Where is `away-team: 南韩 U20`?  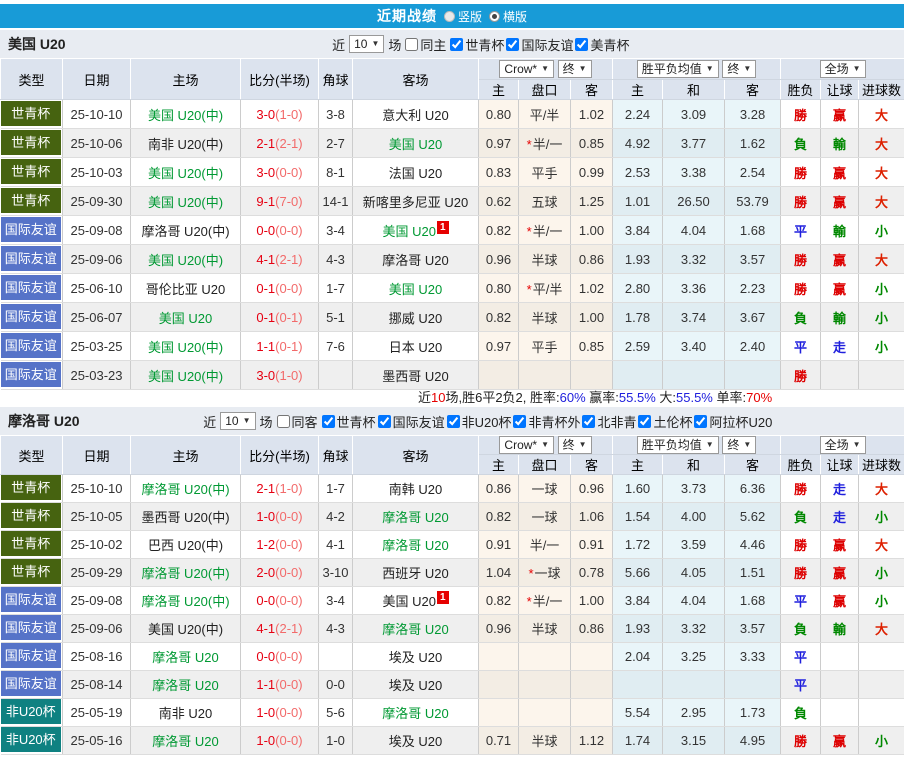 away-team: 南韩 U20 is located at coordinates (416, 489).